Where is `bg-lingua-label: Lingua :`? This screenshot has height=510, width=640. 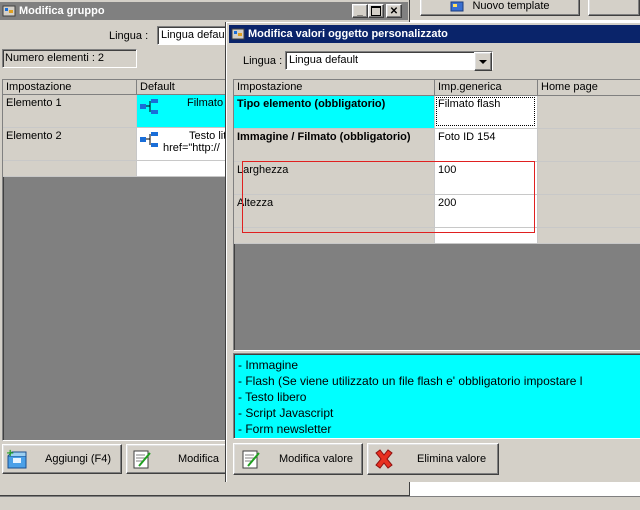 bg-lingua-label: Lingua : is located at coordinates (129, 36).